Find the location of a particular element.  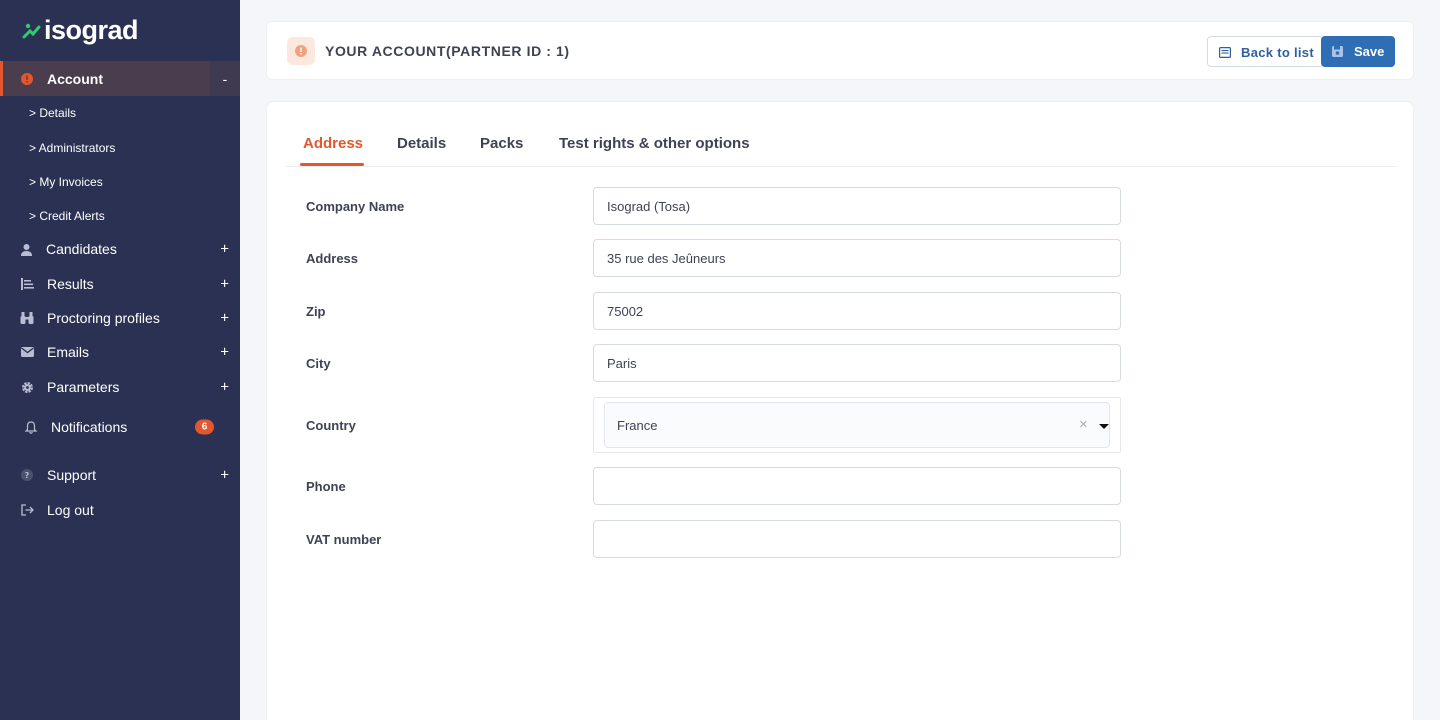

sidebar-item-proctoring-profiles: Proctoring profiles + is located at coordinates (120, 318).